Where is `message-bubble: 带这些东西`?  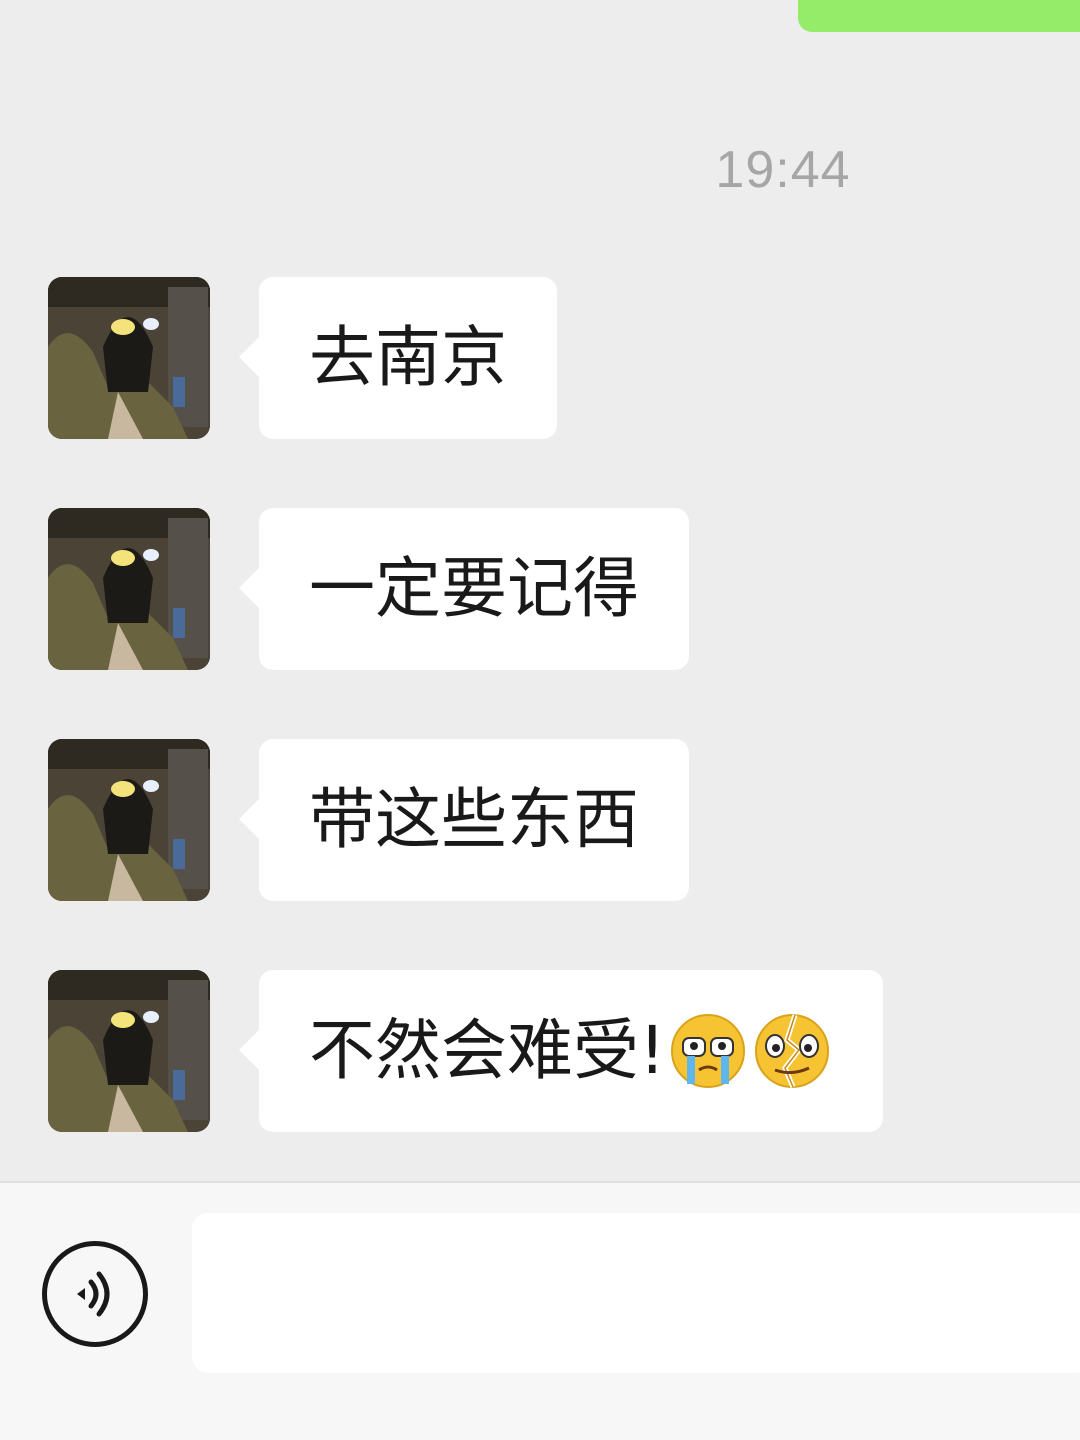
message-bubble: 带这些东西 is located at coordinates (464, 820).